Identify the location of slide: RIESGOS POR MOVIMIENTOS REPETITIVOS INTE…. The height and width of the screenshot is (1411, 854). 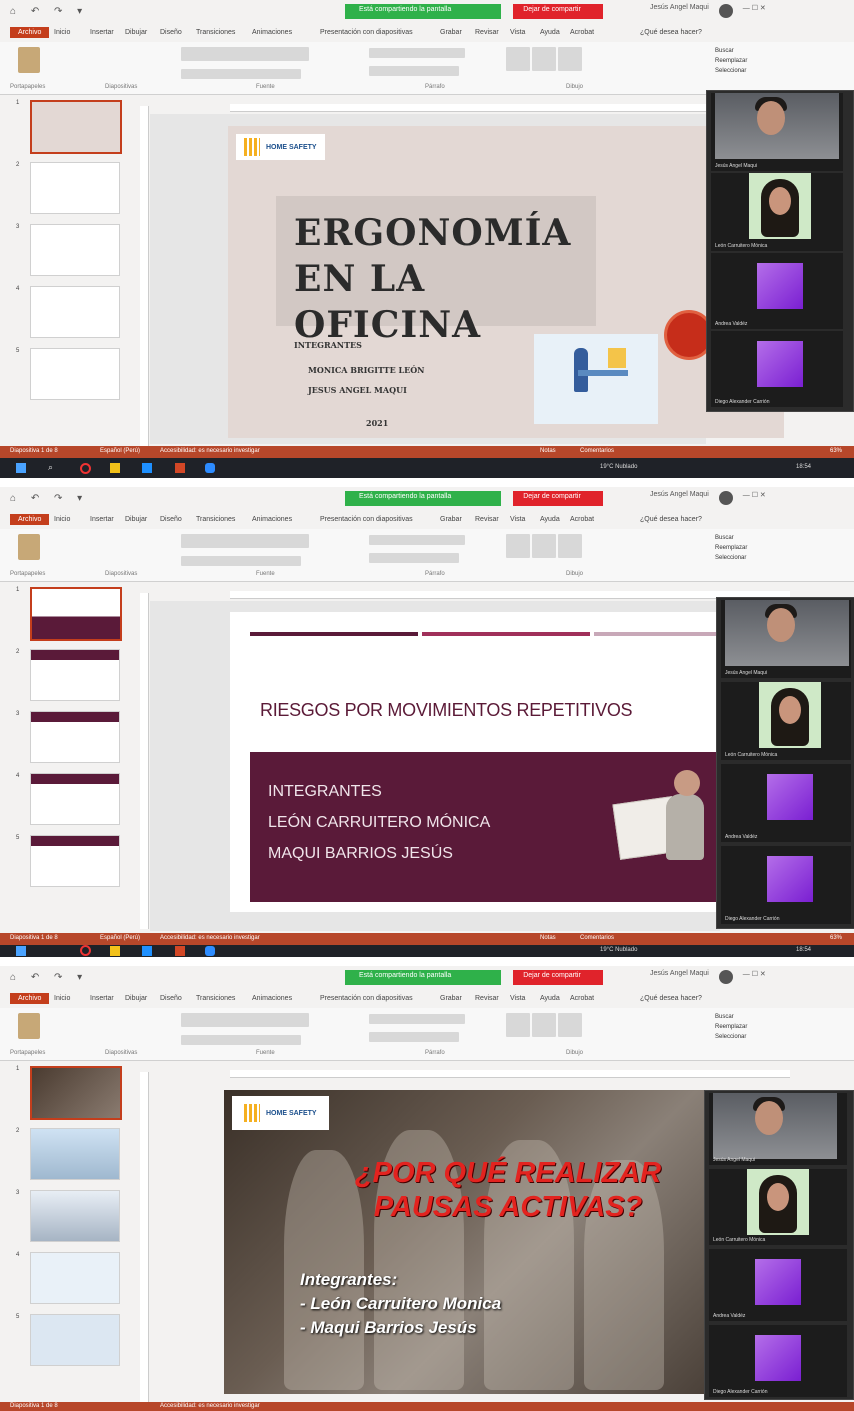
(495, 762).